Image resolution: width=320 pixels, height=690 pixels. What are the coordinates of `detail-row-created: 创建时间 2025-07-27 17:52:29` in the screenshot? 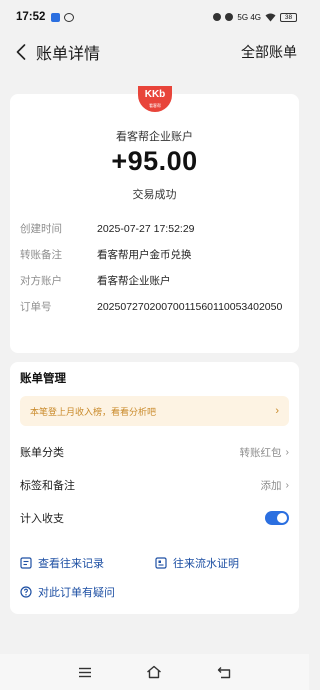 It's located at (154, 229).